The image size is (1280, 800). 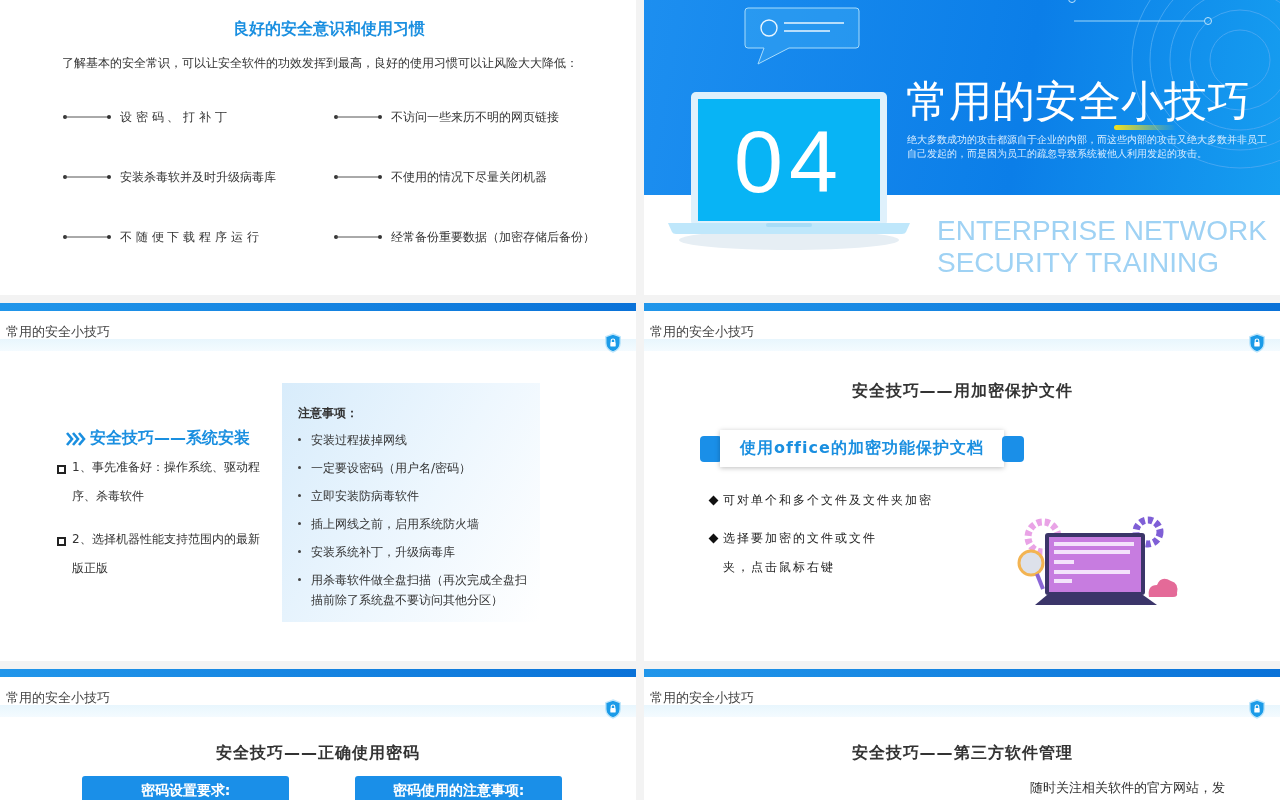 I want to click on habit-text: 经常备份重要数据（加密存储后备份）, so click(x=493, y=237).